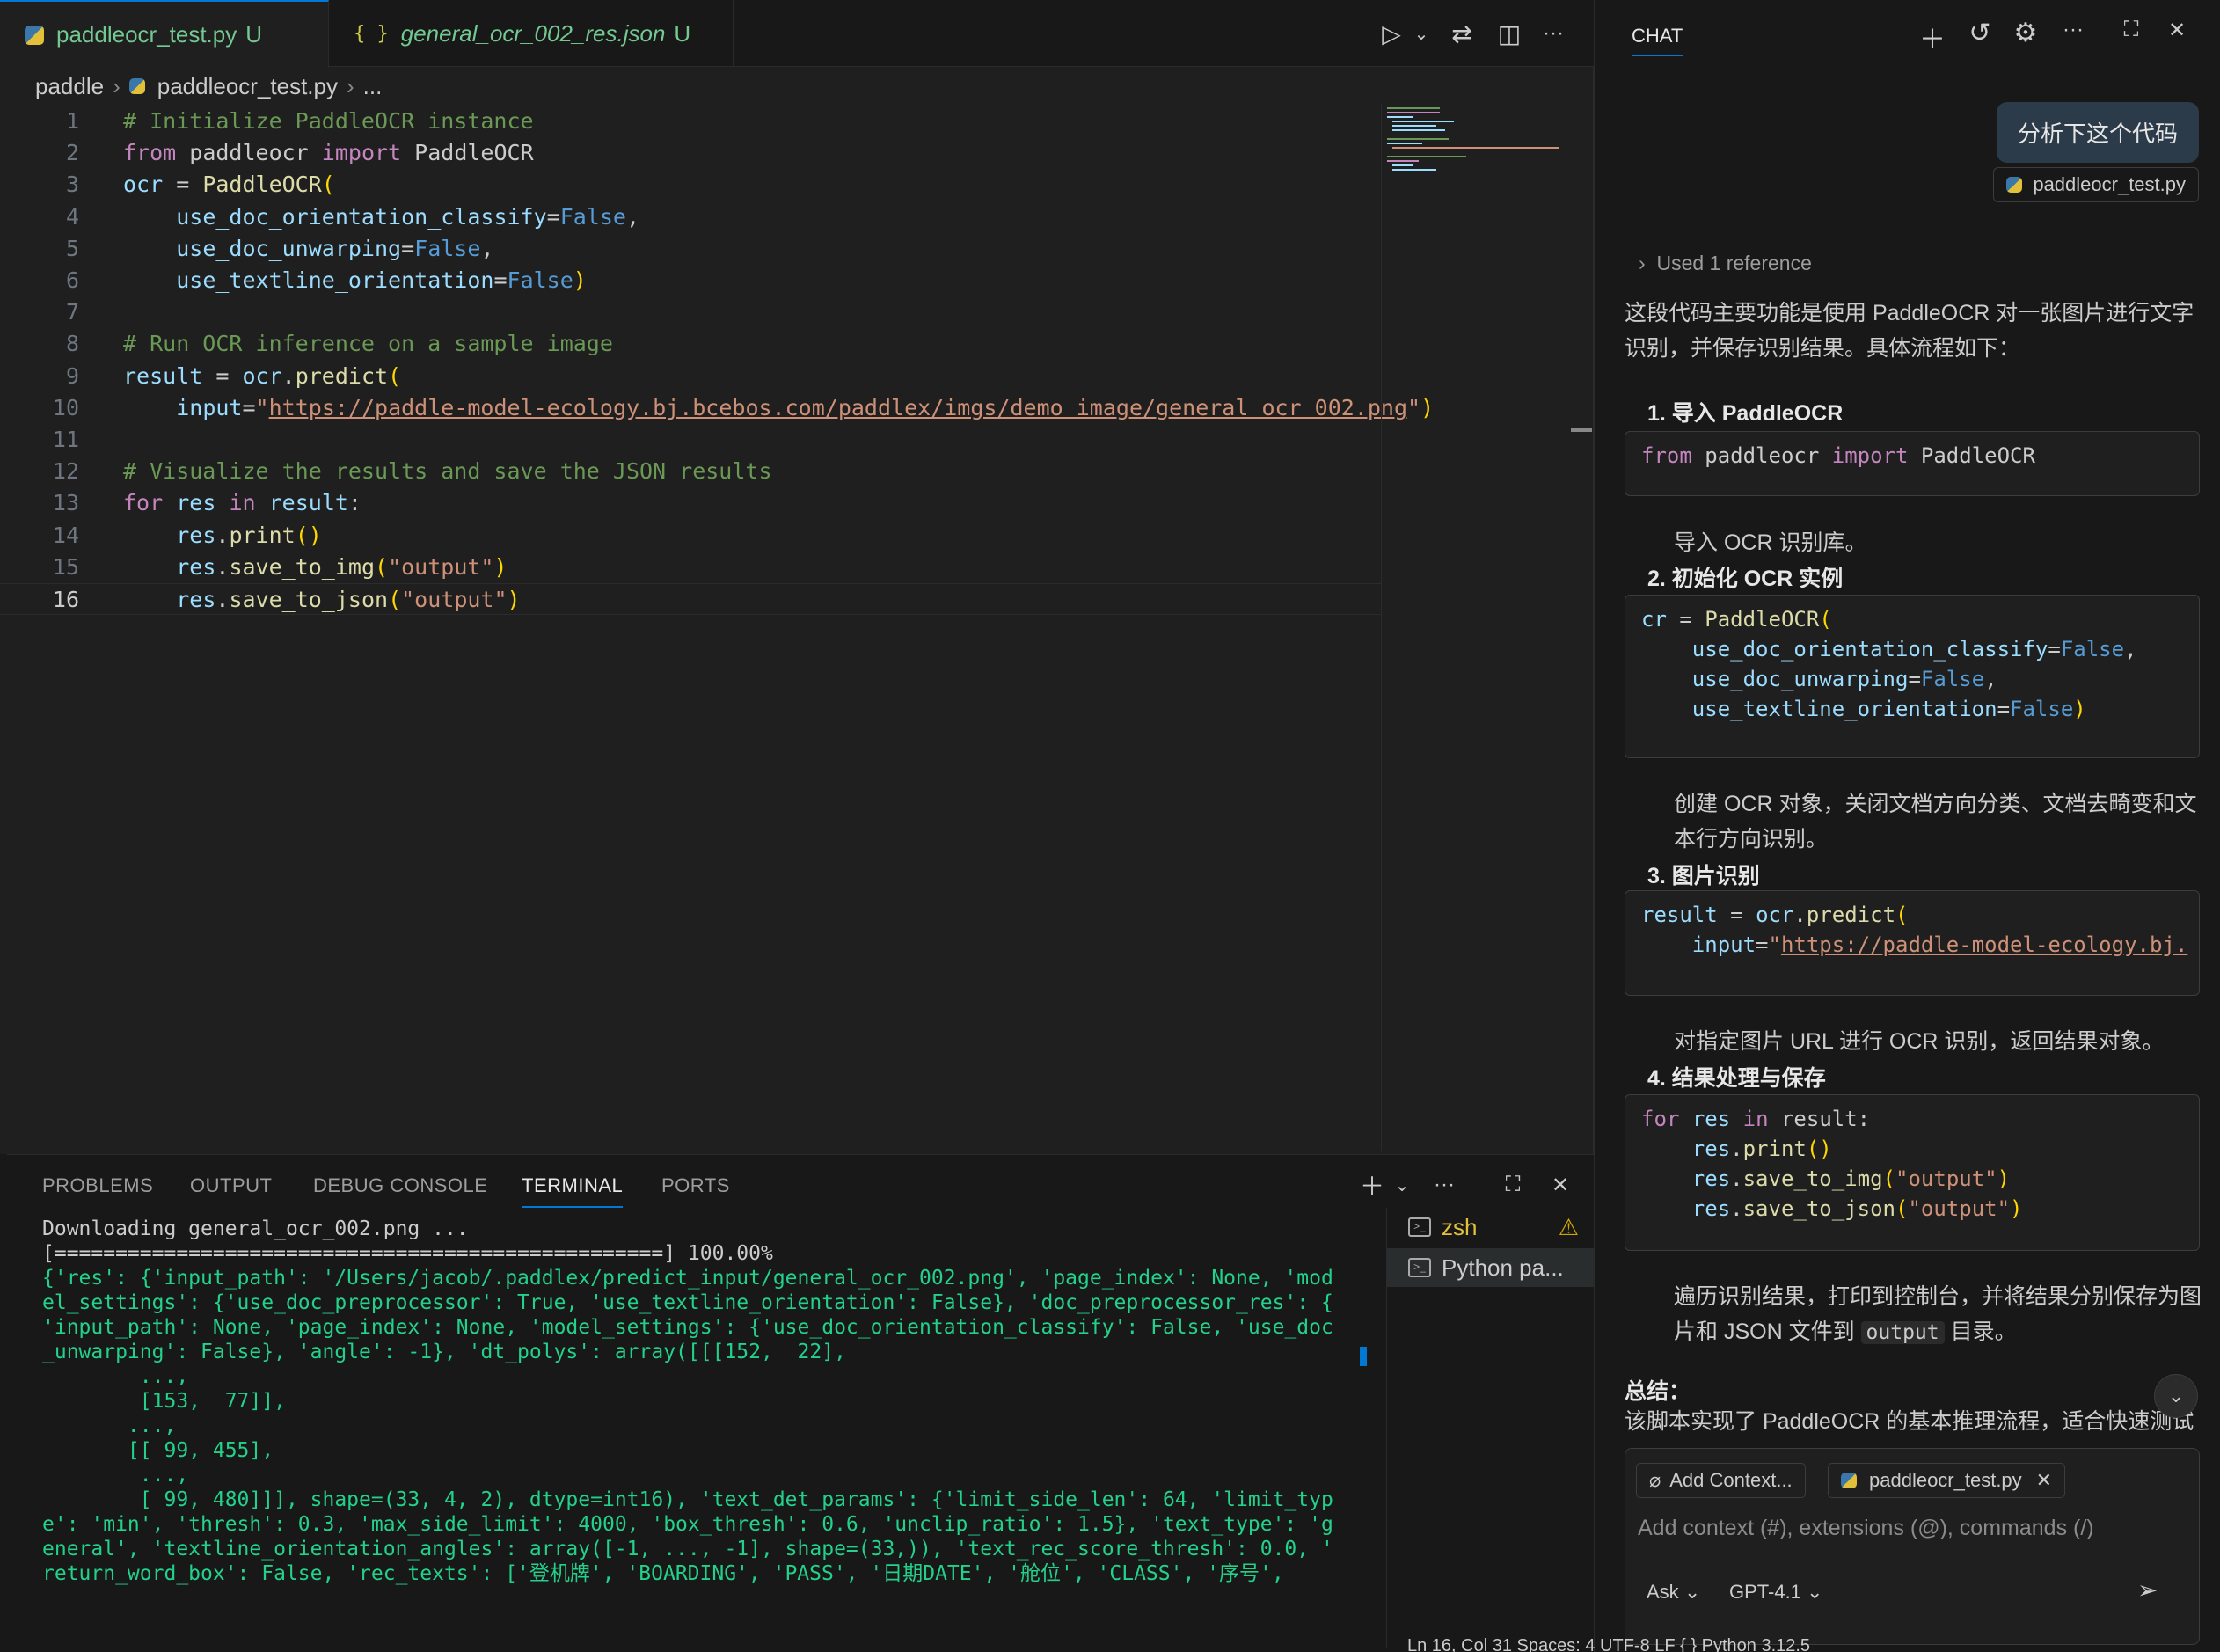 The width and height of the screenshot is (2220, 1652). Describe the element at coordinates (690, 599) in the screenshot. I see `code-line: 16 res.save_to_json("output")` at that location.